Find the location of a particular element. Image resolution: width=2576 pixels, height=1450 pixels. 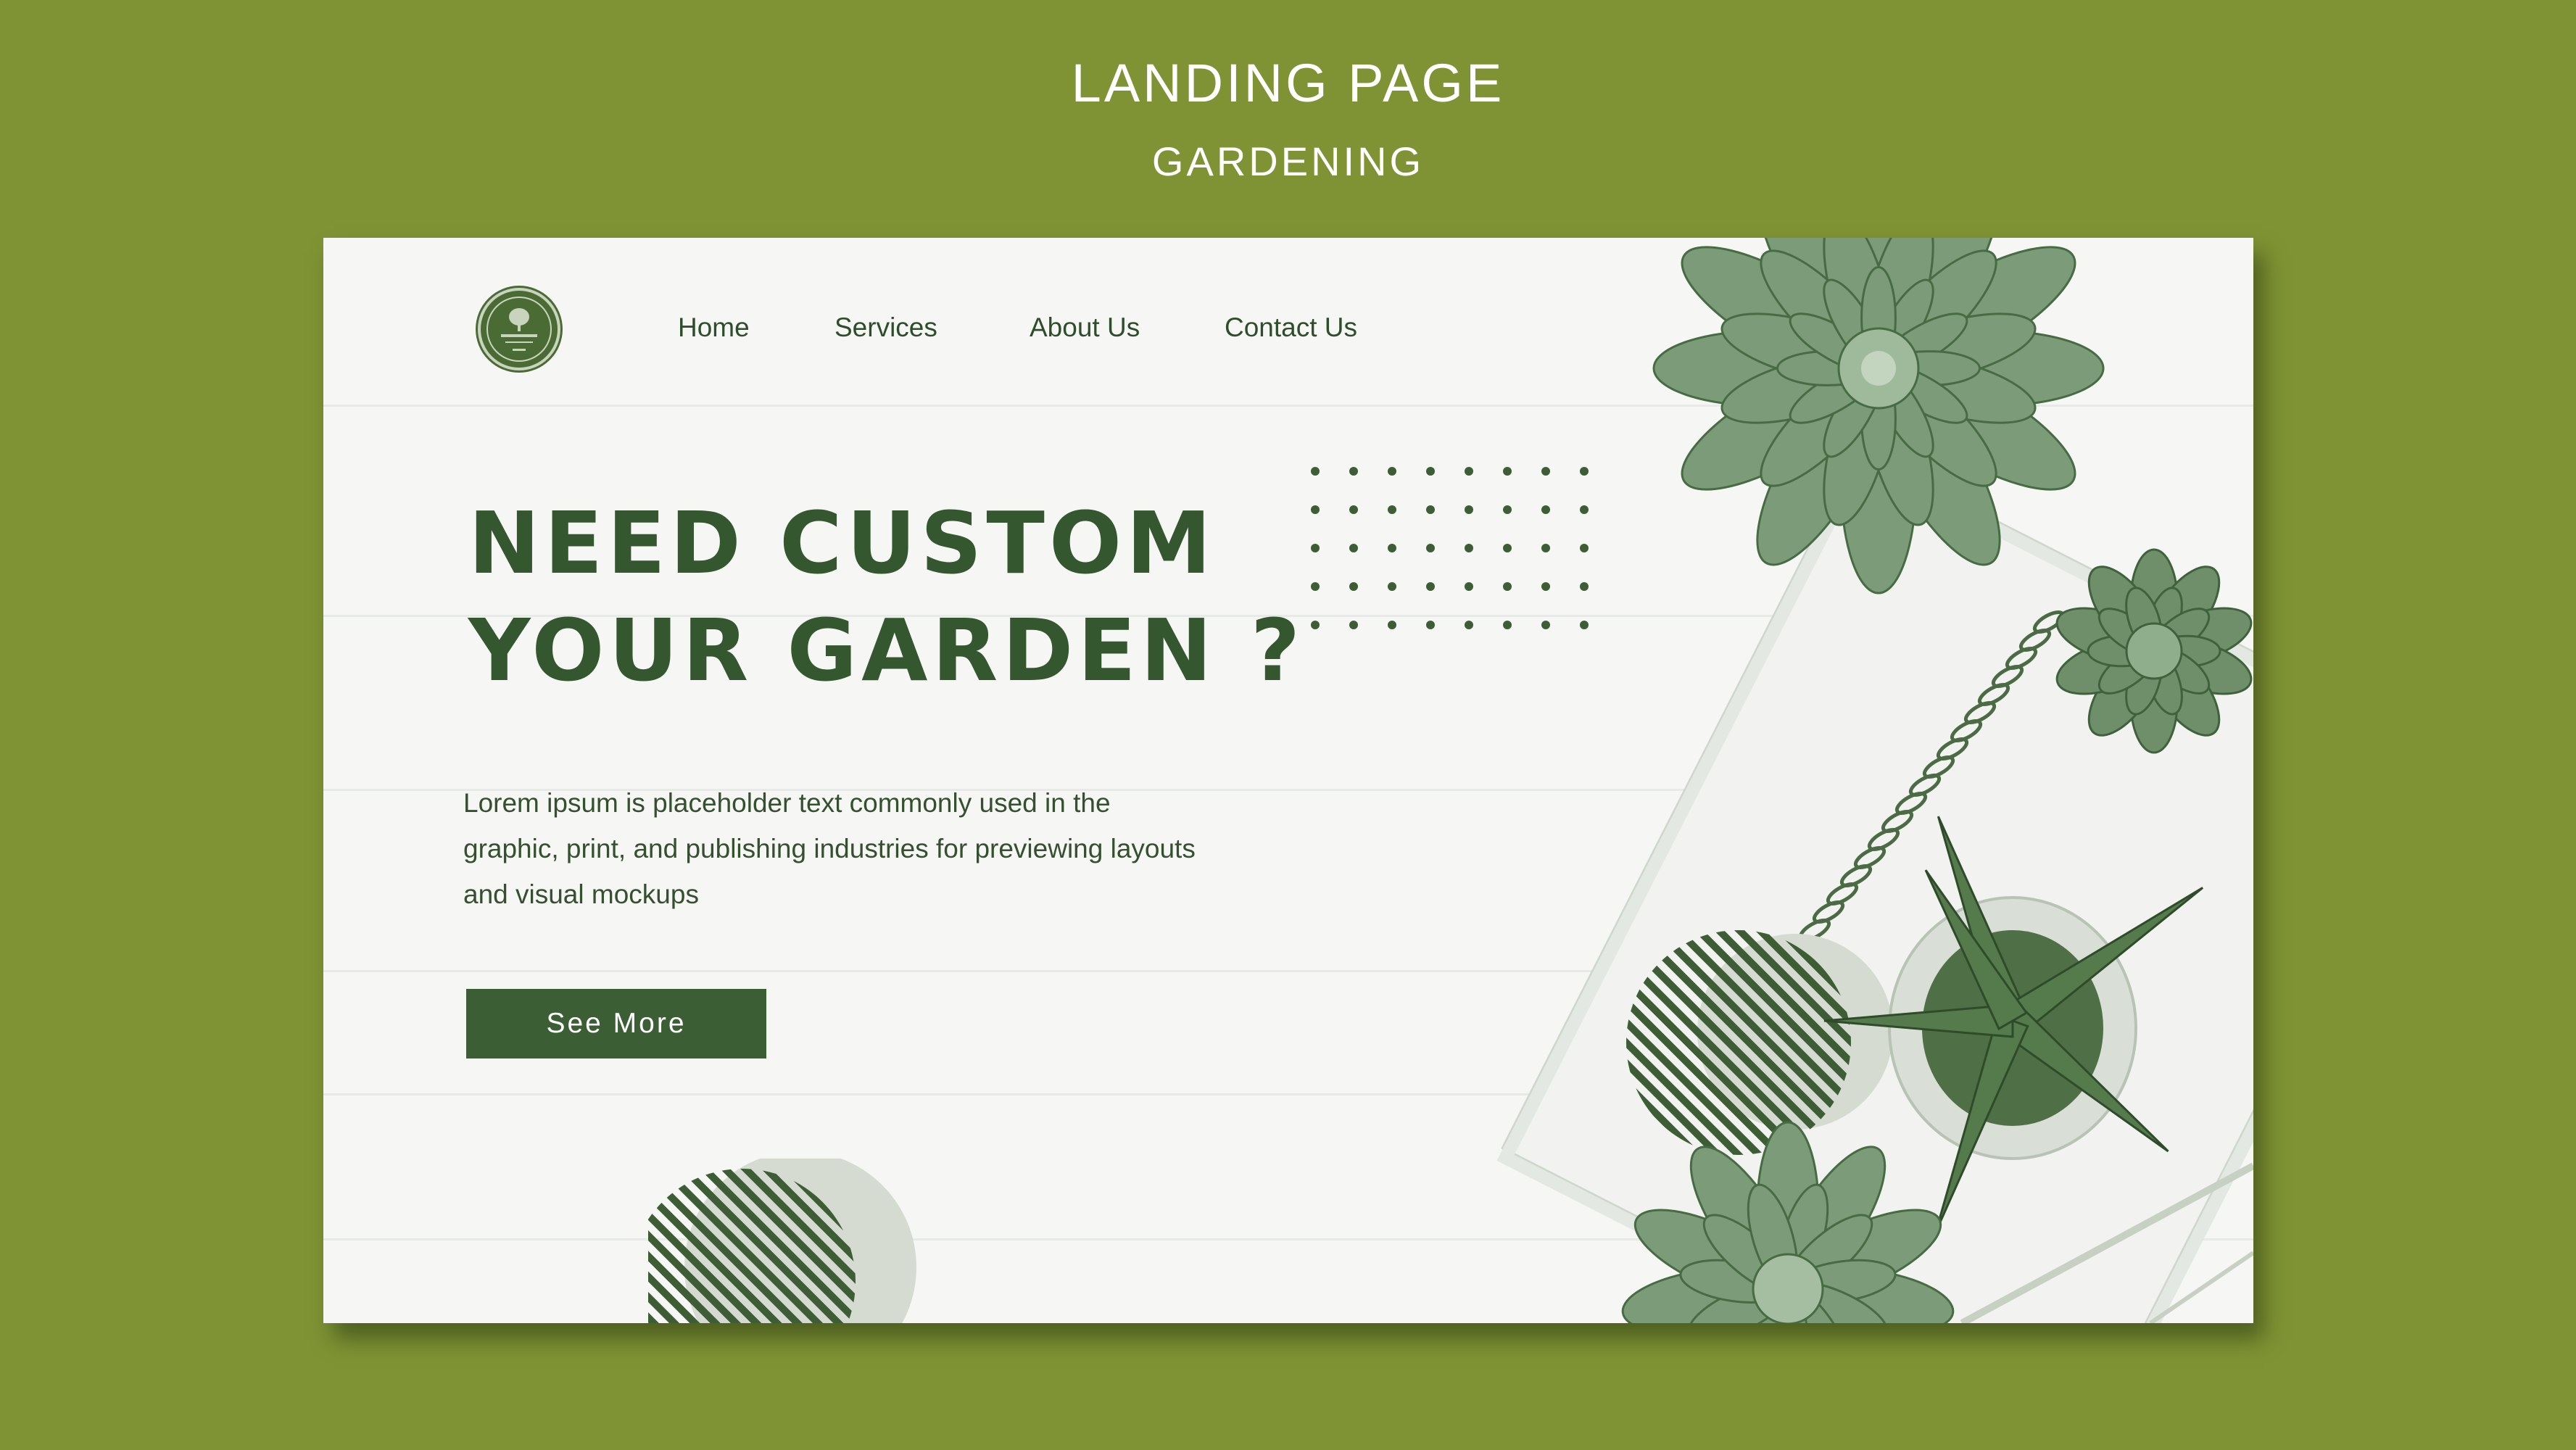

striped-circle-decoration-bottom is located at coordinates (782, 1241).